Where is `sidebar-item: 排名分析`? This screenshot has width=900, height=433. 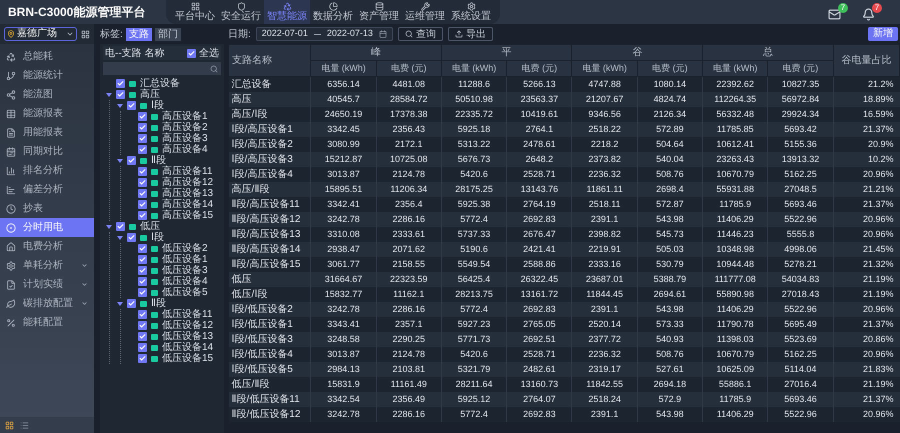 sidebar-item: 排名分析 is located at coordinates (47, 170).